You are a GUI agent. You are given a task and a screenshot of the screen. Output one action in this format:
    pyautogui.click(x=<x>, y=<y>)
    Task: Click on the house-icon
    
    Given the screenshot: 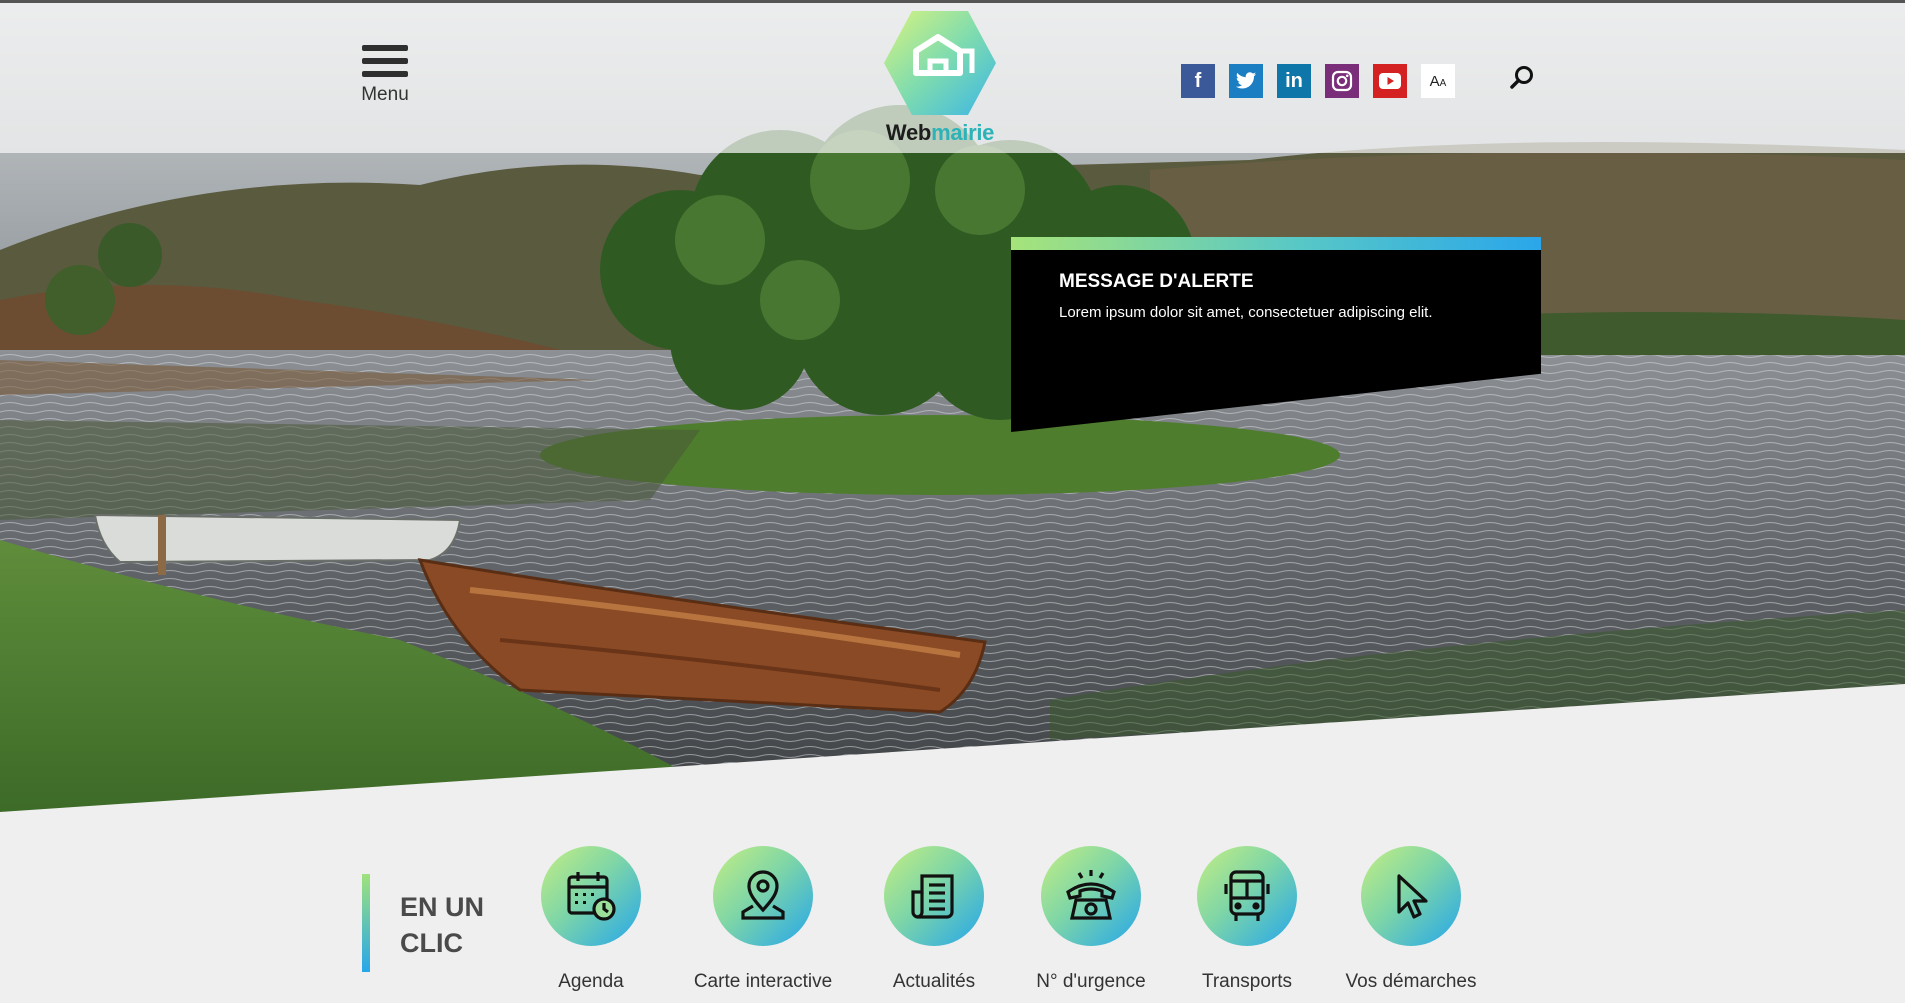 What is the action you would take?
    pyautogui.click(x=940, y=63)
    